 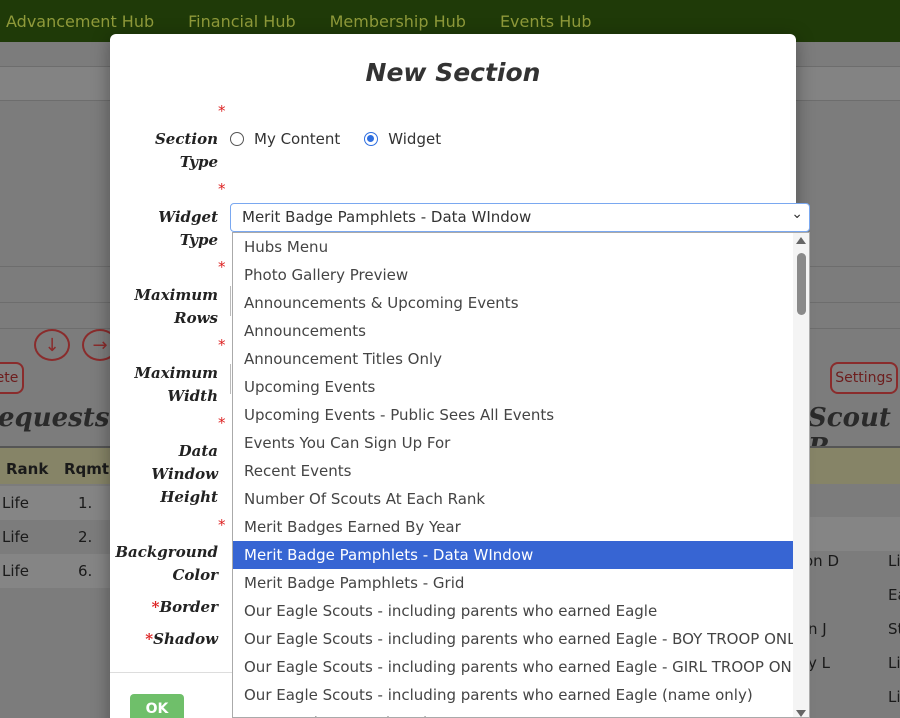 I want to click on dropdown-option: Upcoming Events - Public Sees All Events, so click(x=514, y=415).